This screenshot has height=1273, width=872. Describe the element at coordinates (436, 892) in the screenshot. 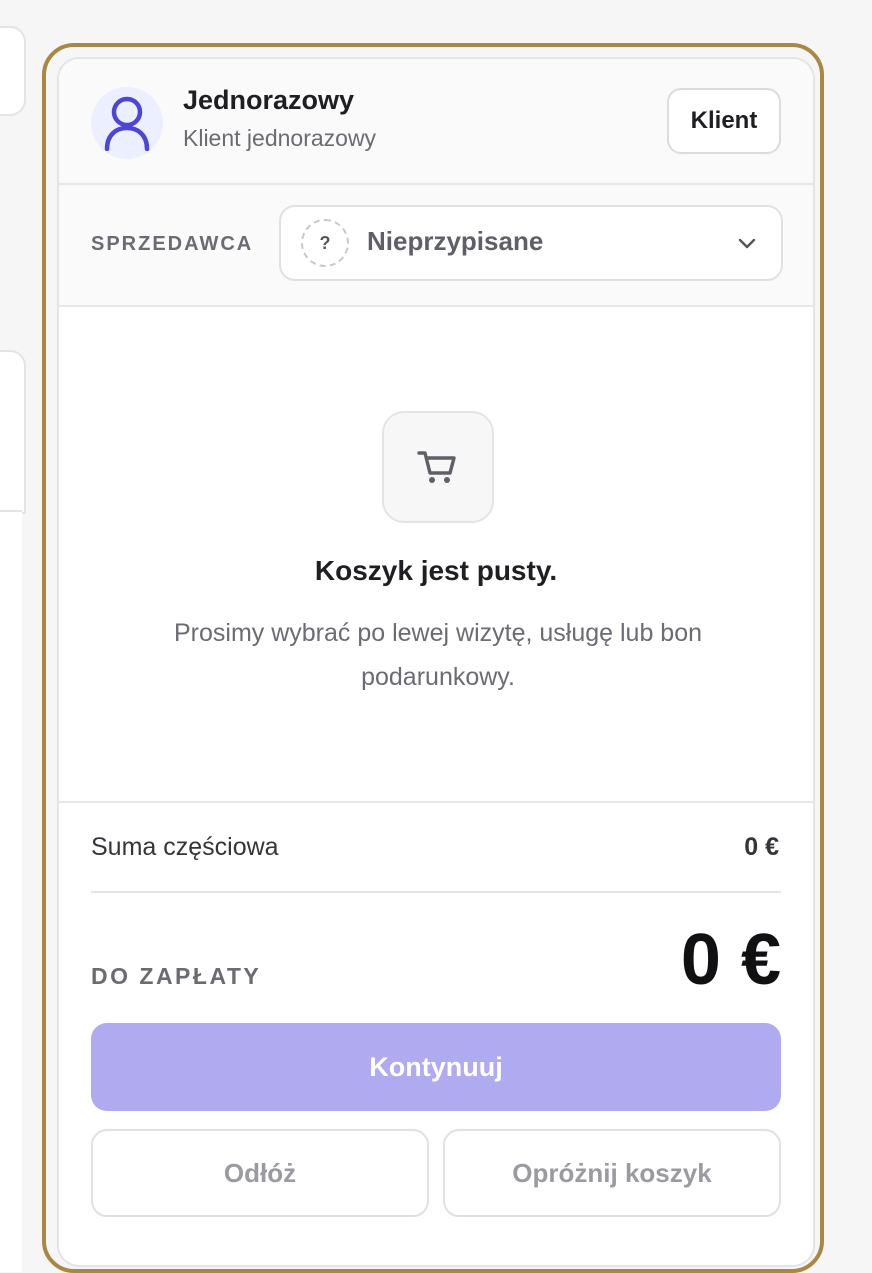

I see `divider` at that location.